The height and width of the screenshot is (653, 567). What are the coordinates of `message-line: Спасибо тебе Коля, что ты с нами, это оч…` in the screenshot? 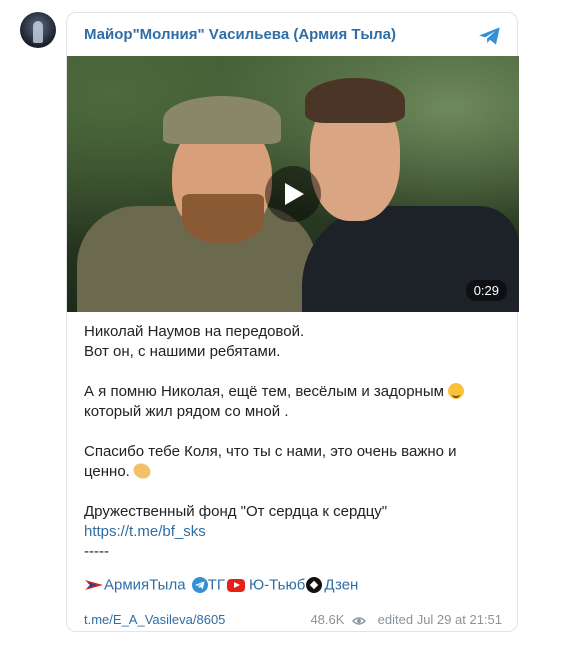 It's located at (270, 451).